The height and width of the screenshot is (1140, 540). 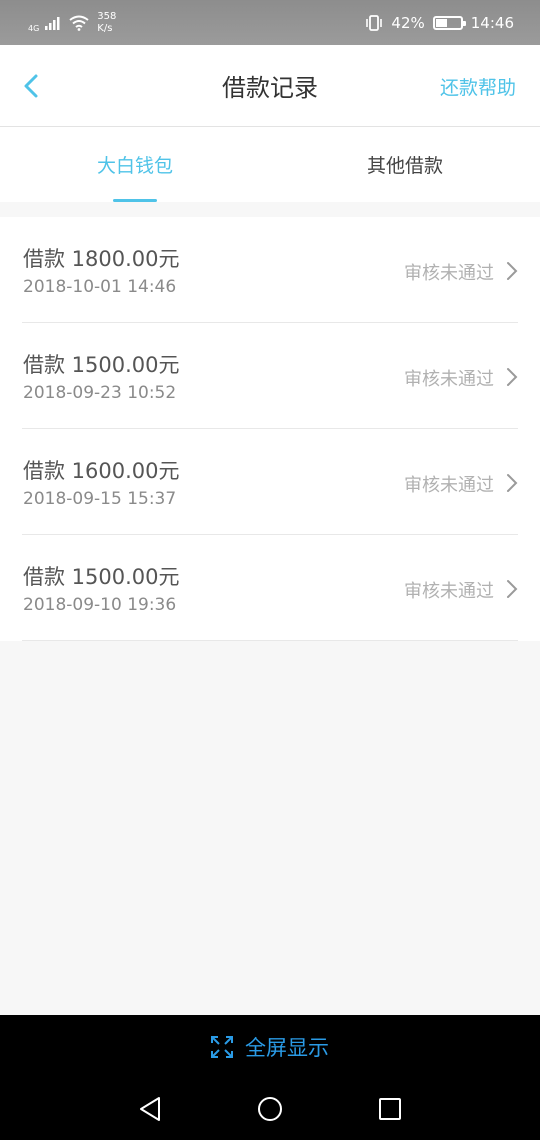 I want to click on nav-recents-button, so click(x=390, y=1109).